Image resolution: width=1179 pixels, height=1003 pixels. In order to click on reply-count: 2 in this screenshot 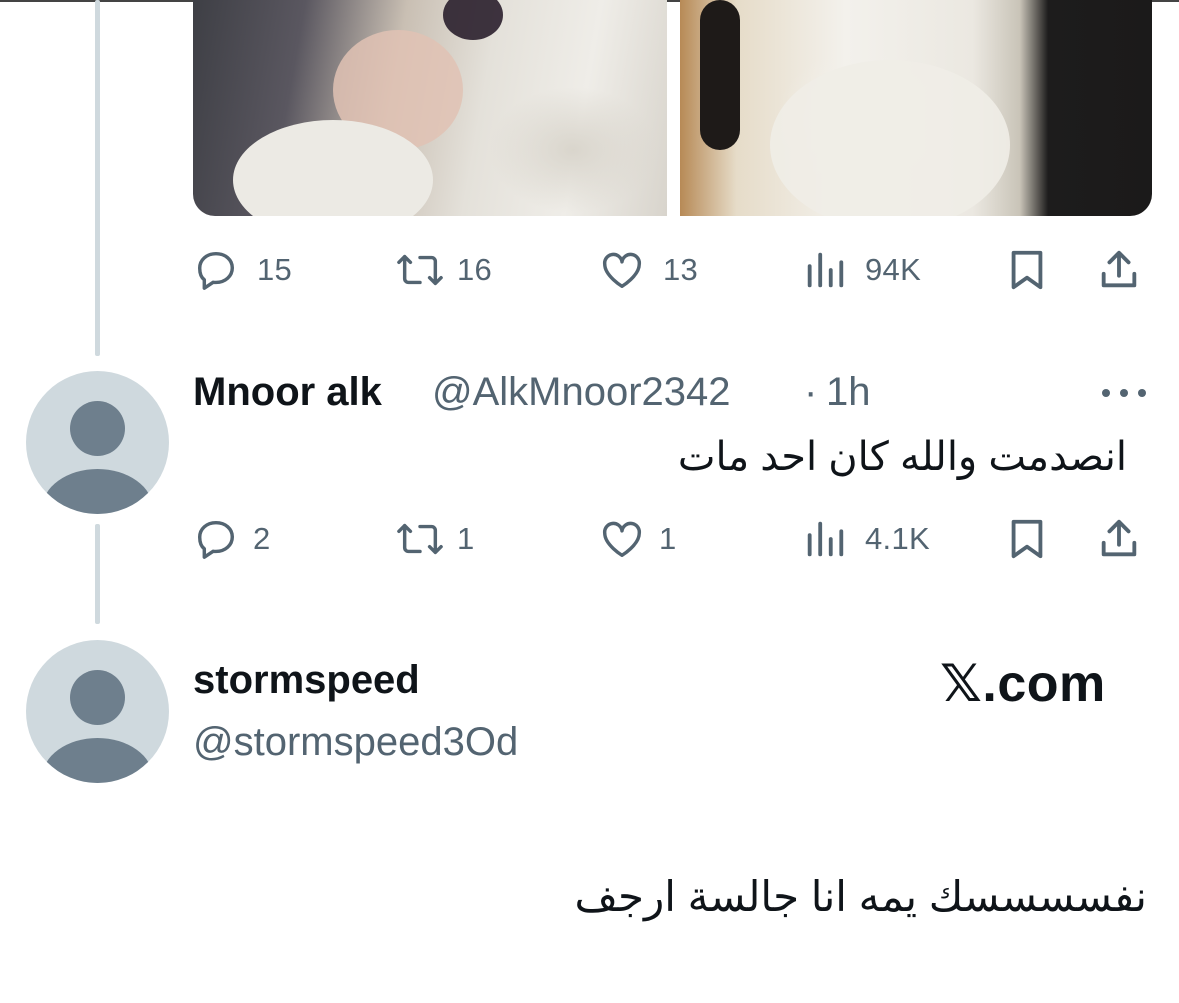, I will do `click(262, 538)`.